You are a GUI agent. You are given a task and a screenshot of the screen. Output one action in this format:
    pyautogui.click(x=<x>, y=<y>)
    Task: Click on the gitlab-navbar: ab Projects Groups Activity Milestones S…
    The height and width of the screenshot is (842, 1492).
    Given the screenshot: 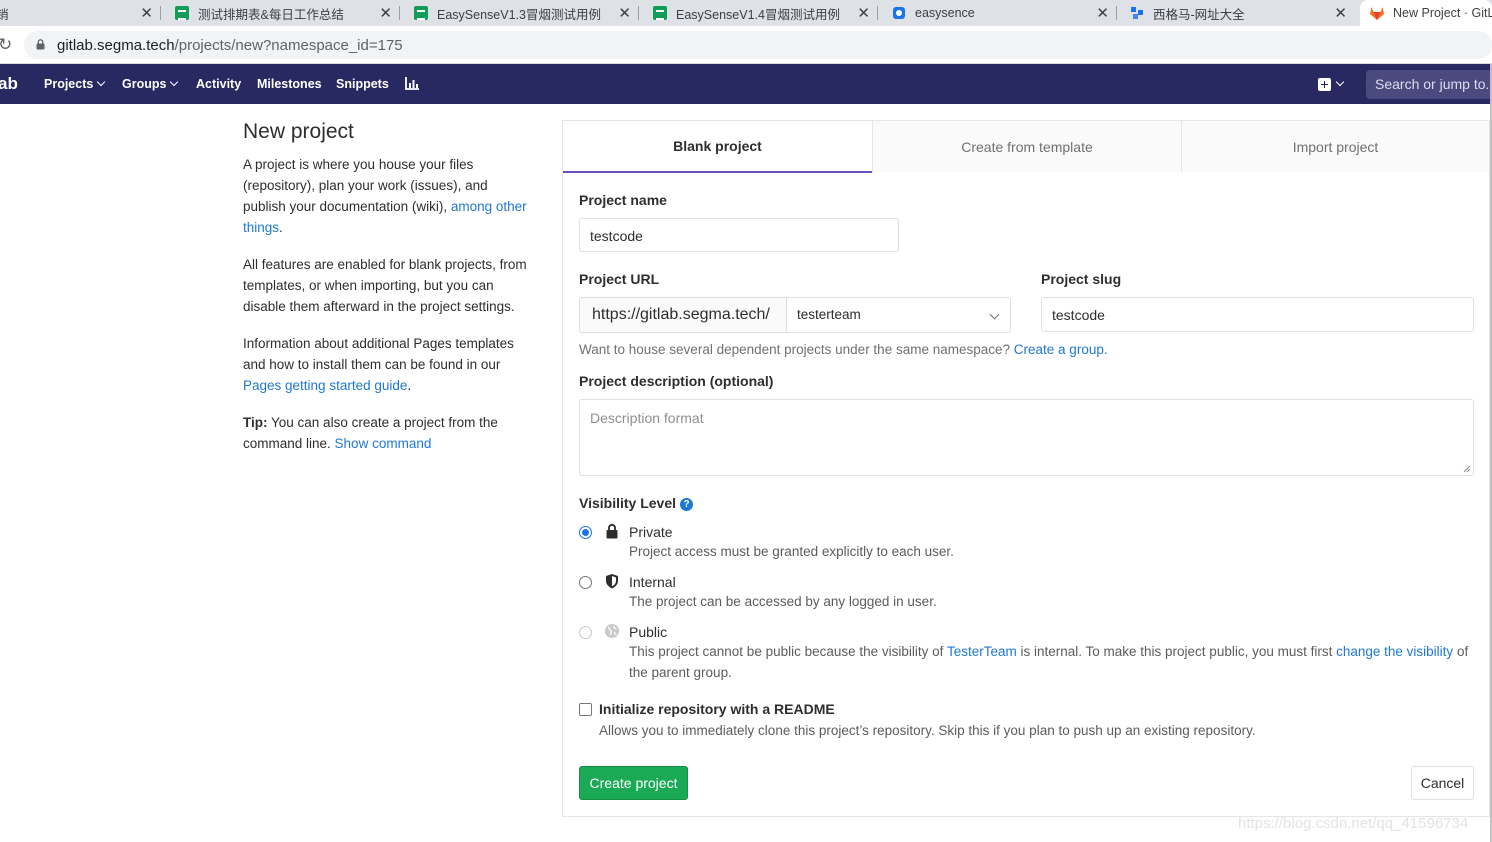 What is the action you would take?
    pyautogui.click(x=746, y=84)
    